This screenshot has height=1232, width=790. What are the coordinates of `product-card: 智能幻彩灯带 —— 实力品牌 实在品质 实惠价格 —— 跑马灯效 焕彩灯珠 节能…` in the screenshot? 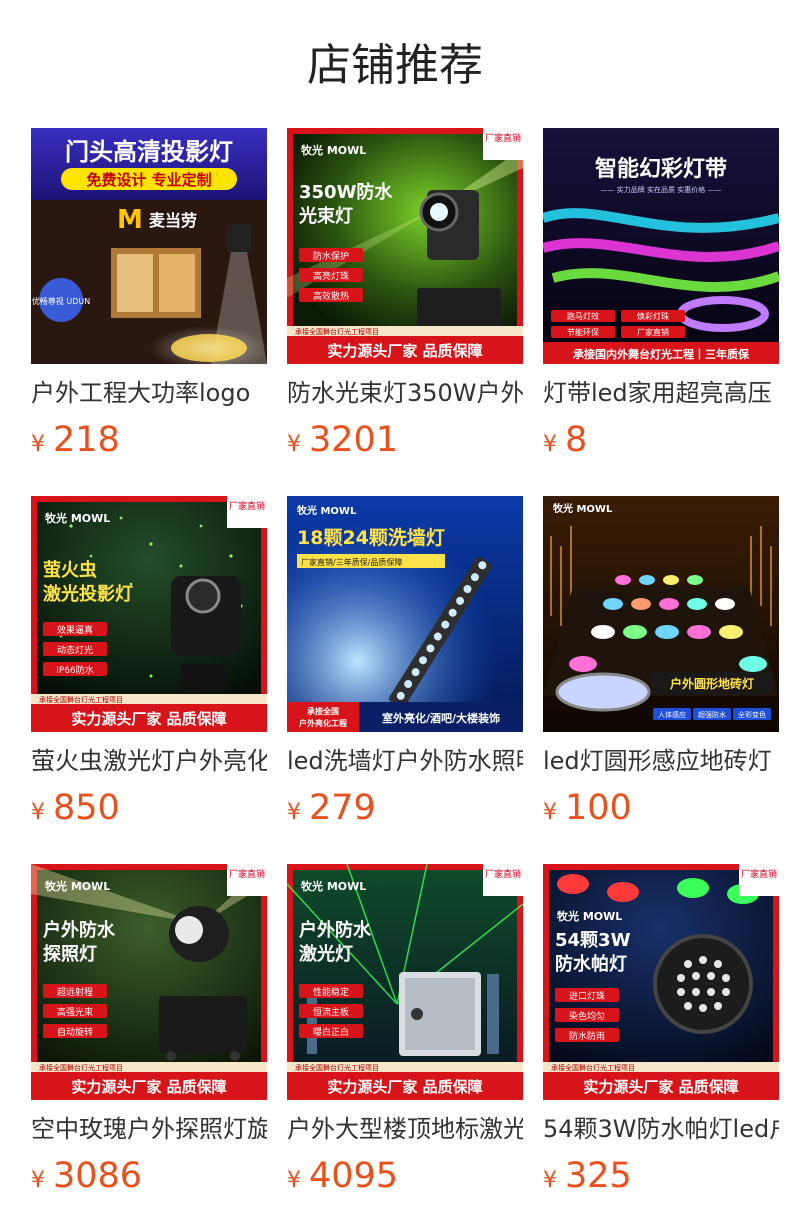 It's located at (661, 298).